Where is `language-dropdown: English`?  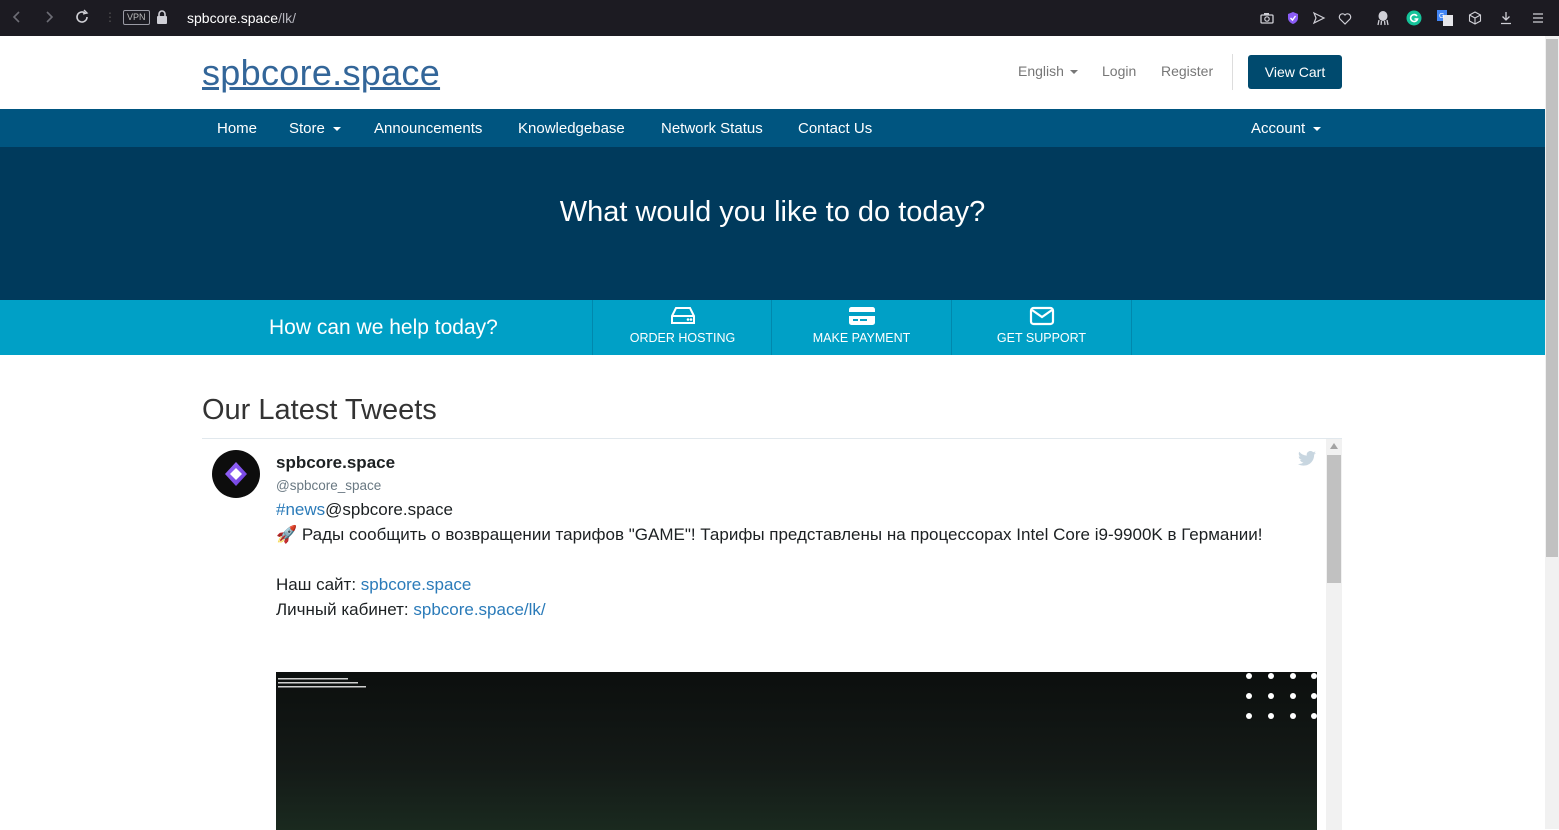
language-dropdown: English is located at coordinates (1048, 71).